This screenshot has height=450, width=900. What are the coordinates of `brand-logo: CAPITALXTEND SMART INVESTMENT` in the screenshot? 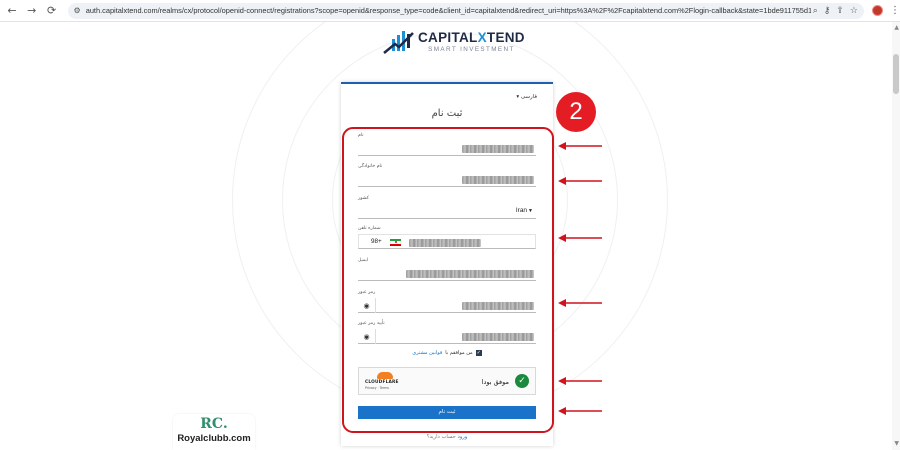 It's located at (454, 42).